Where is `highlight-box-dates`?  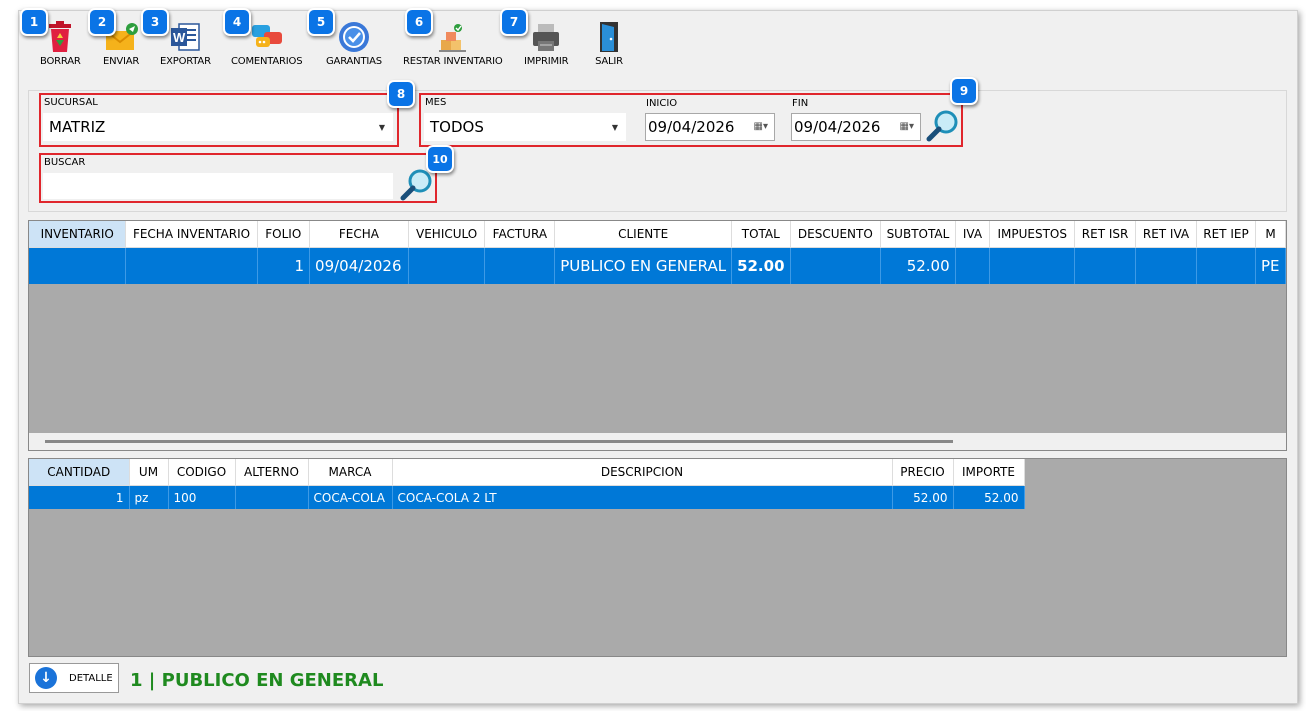
highlight-box-dates is located at coordinates (691, 120).